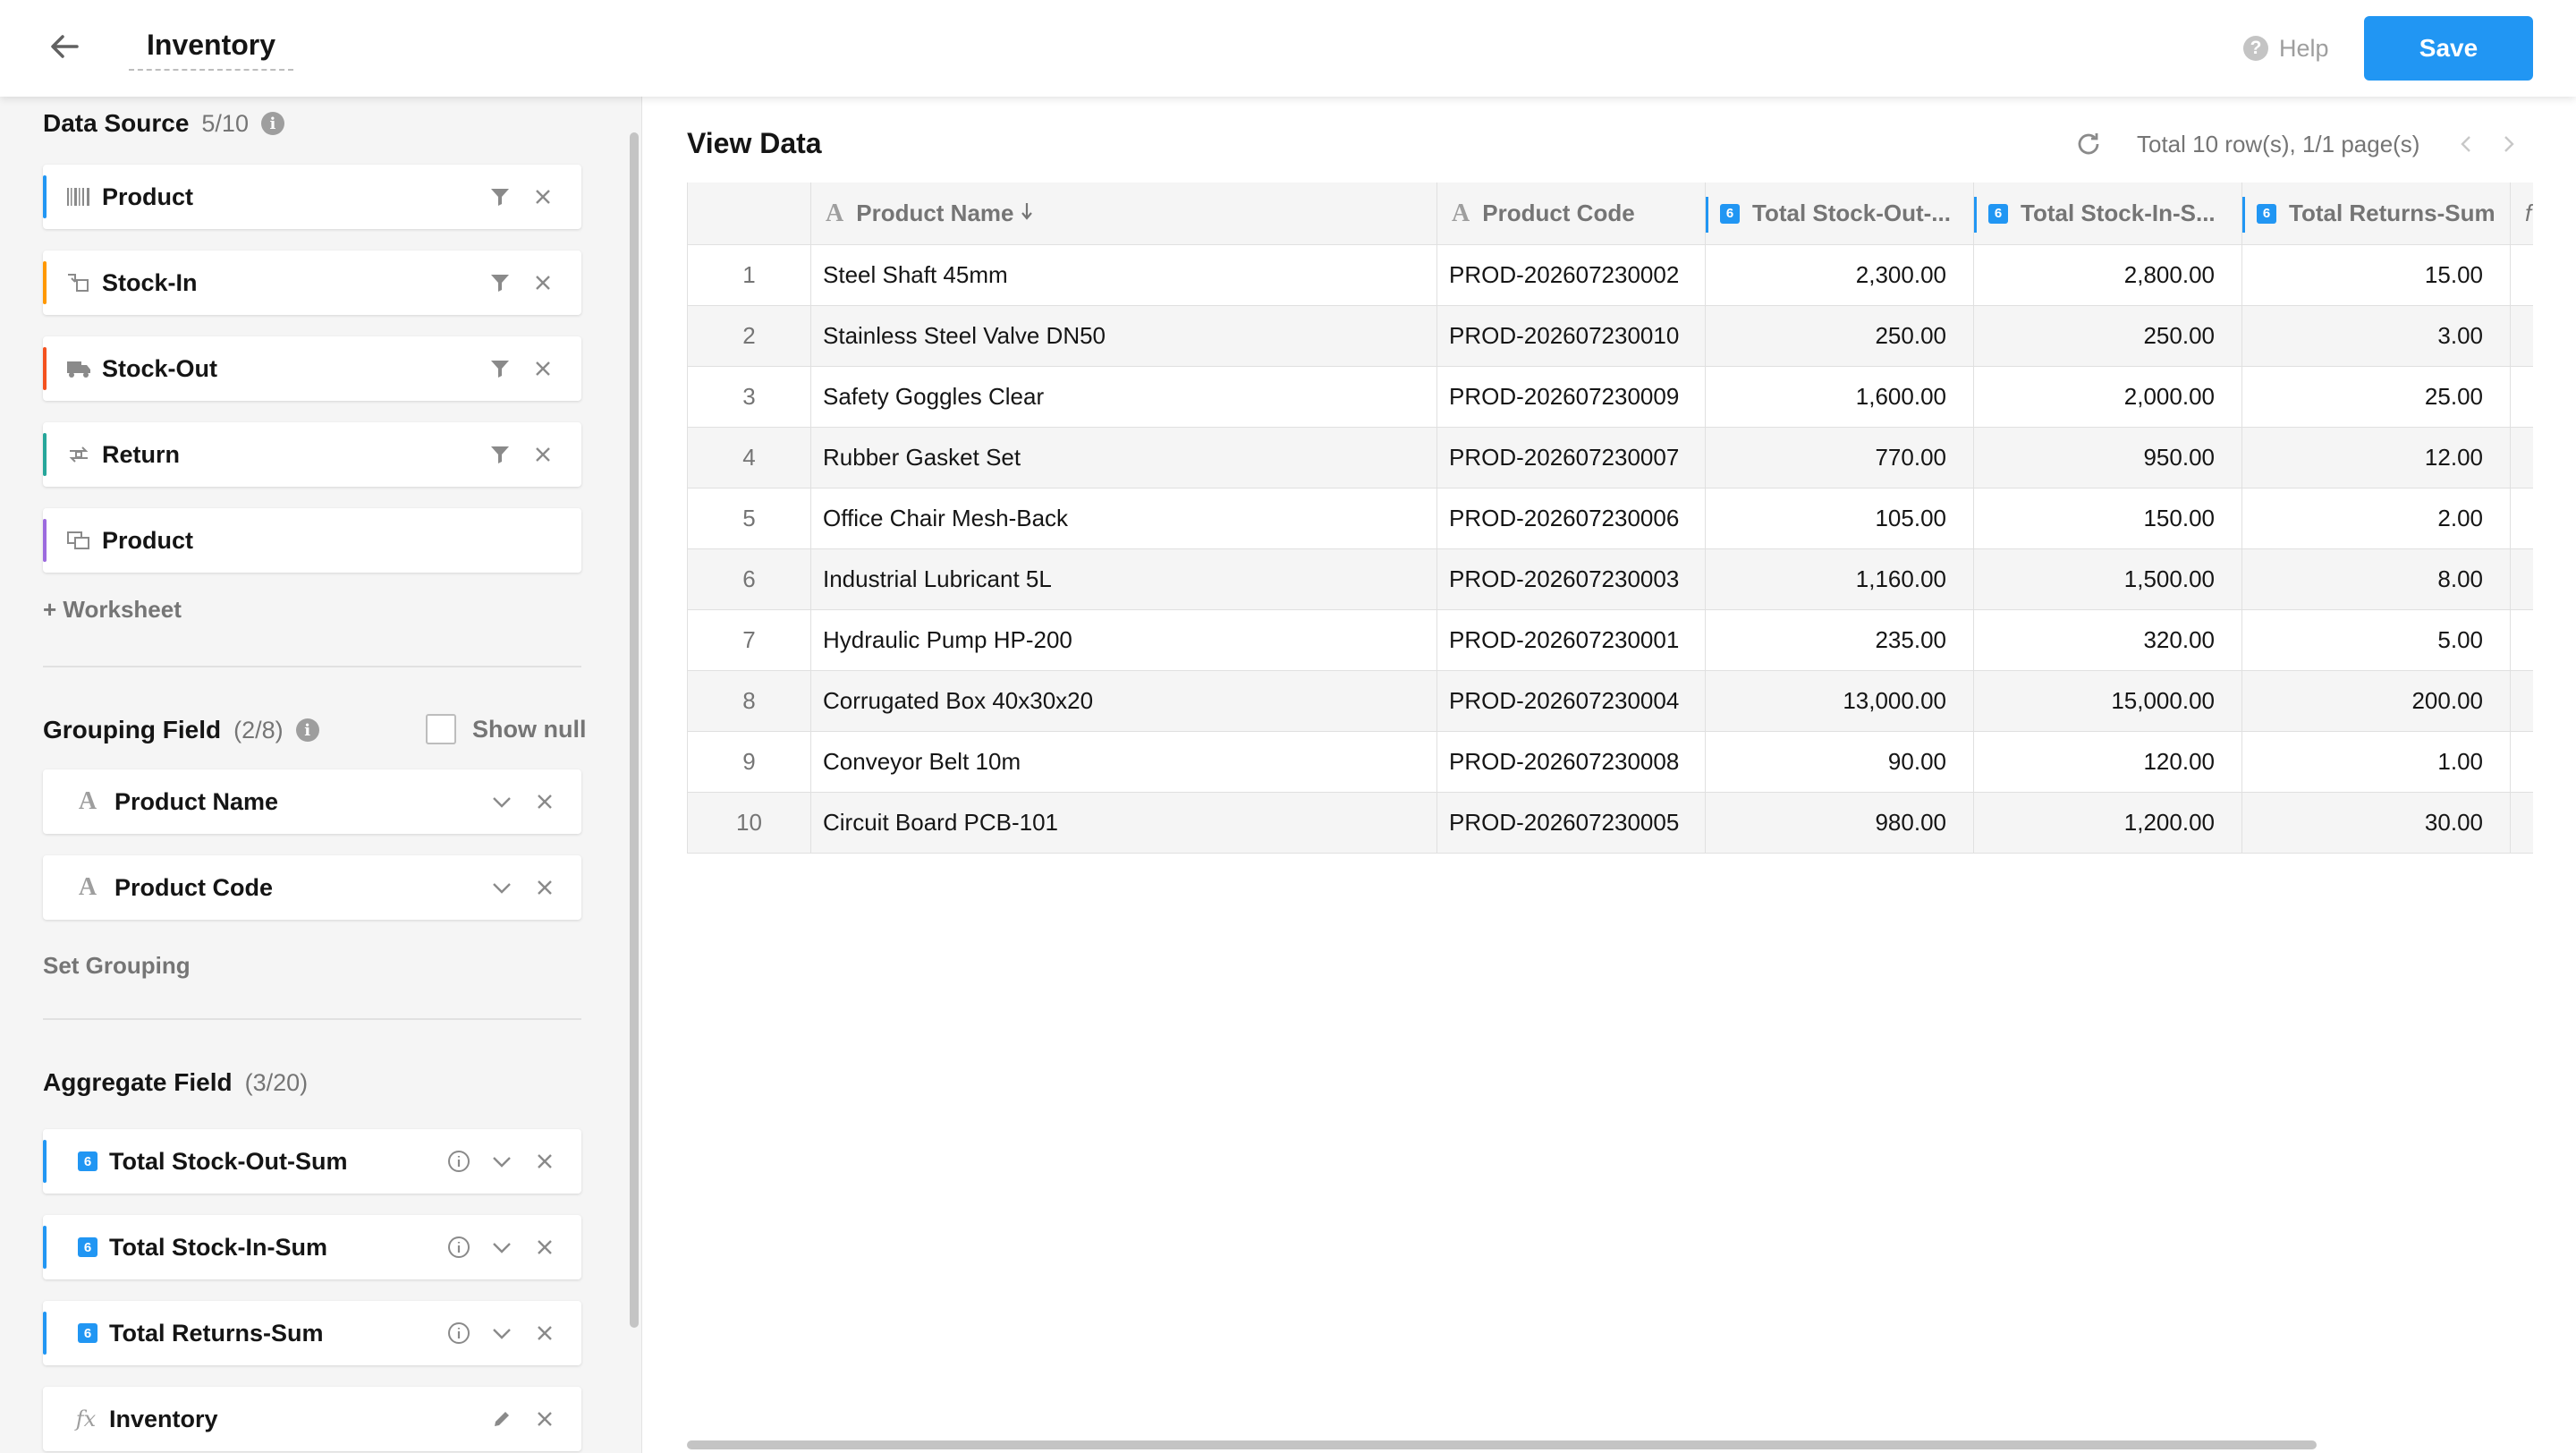 The height and width of the screenshot is (1453, 2576). I want to click on aggregate-item: 6 Total Stock-Out-Sum, so click(312, 1161).